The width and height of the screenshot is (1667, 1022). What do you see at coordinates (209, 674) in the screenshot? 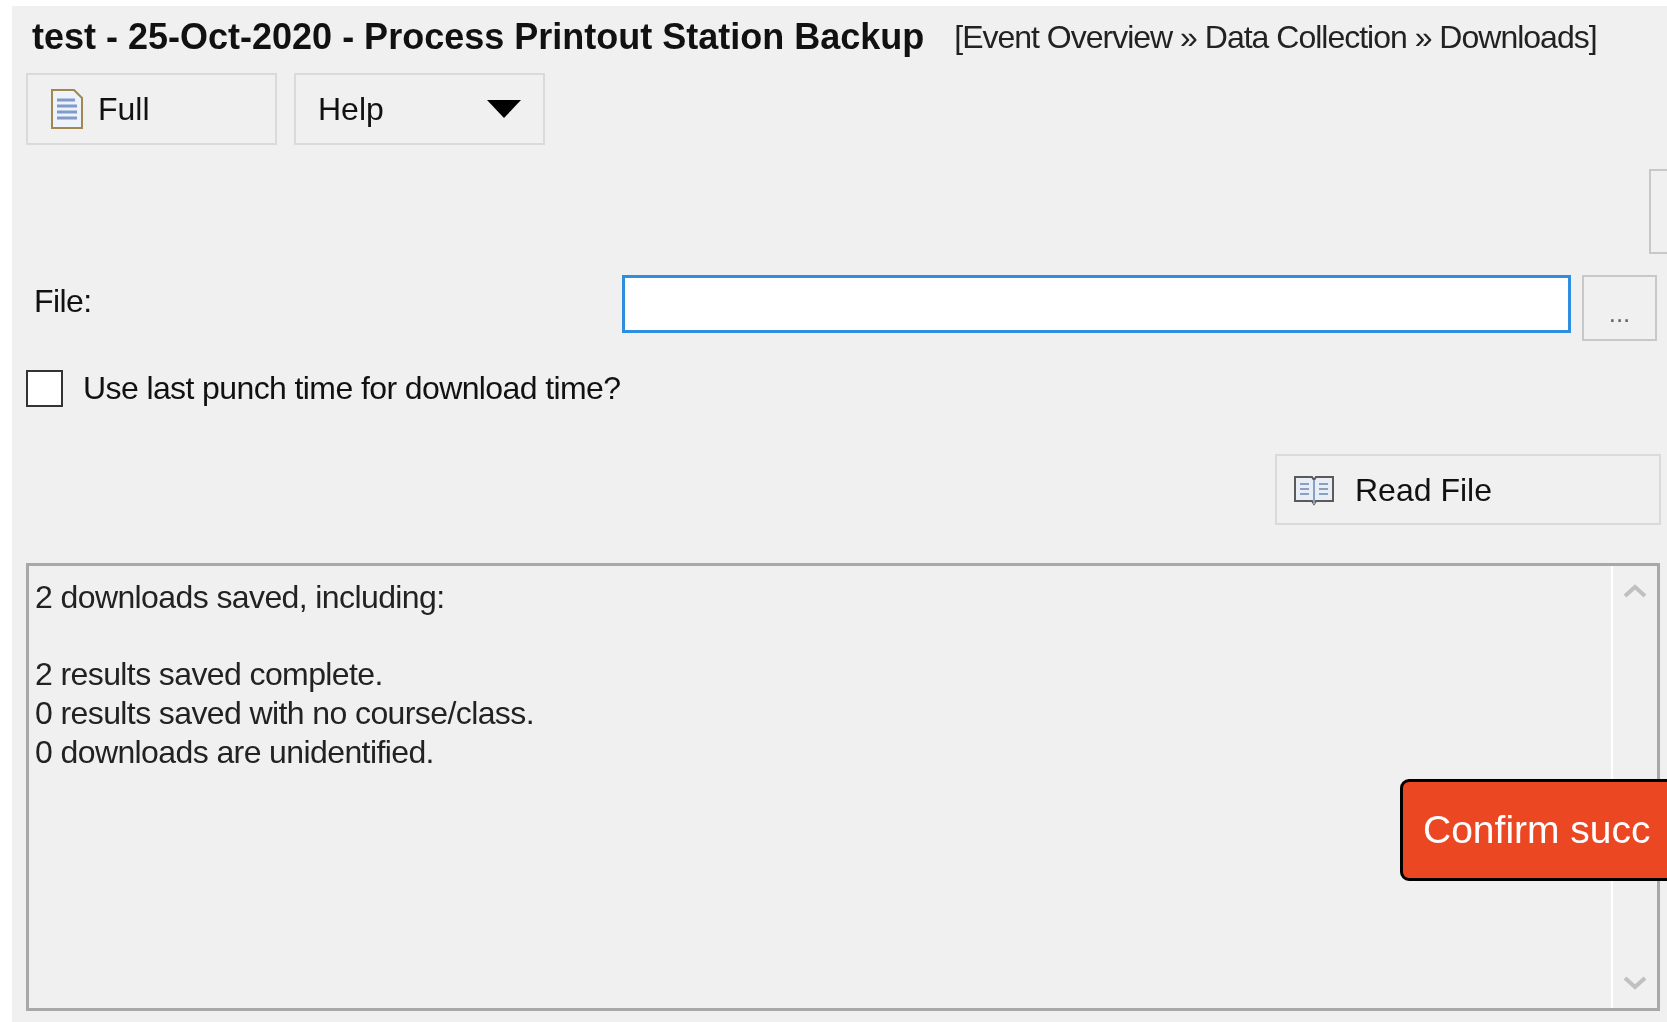
I see `log-line: 2 results saved complete.` at bounding box center [209, 674].